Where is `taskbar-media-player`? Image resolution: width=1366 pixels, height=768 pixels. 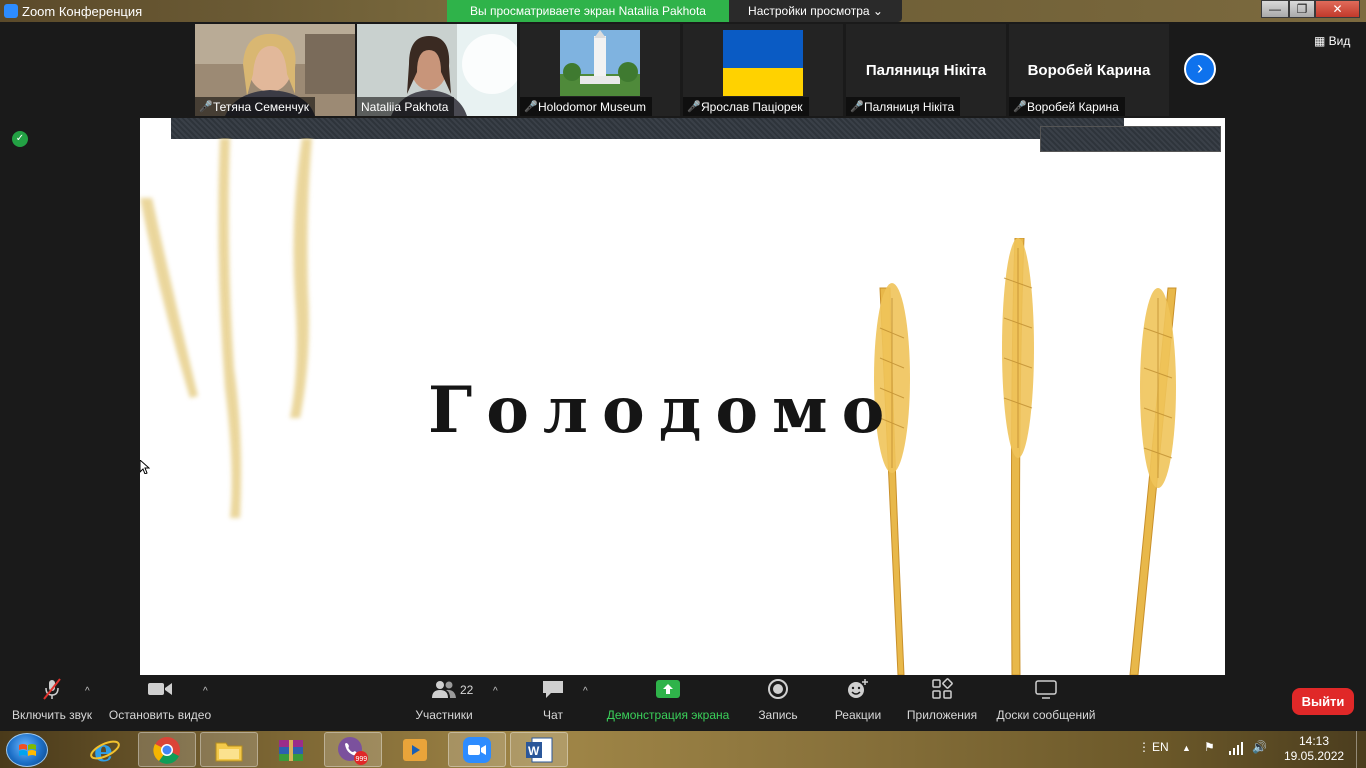
taskbar-media-player is located at coordinates (415, 749).